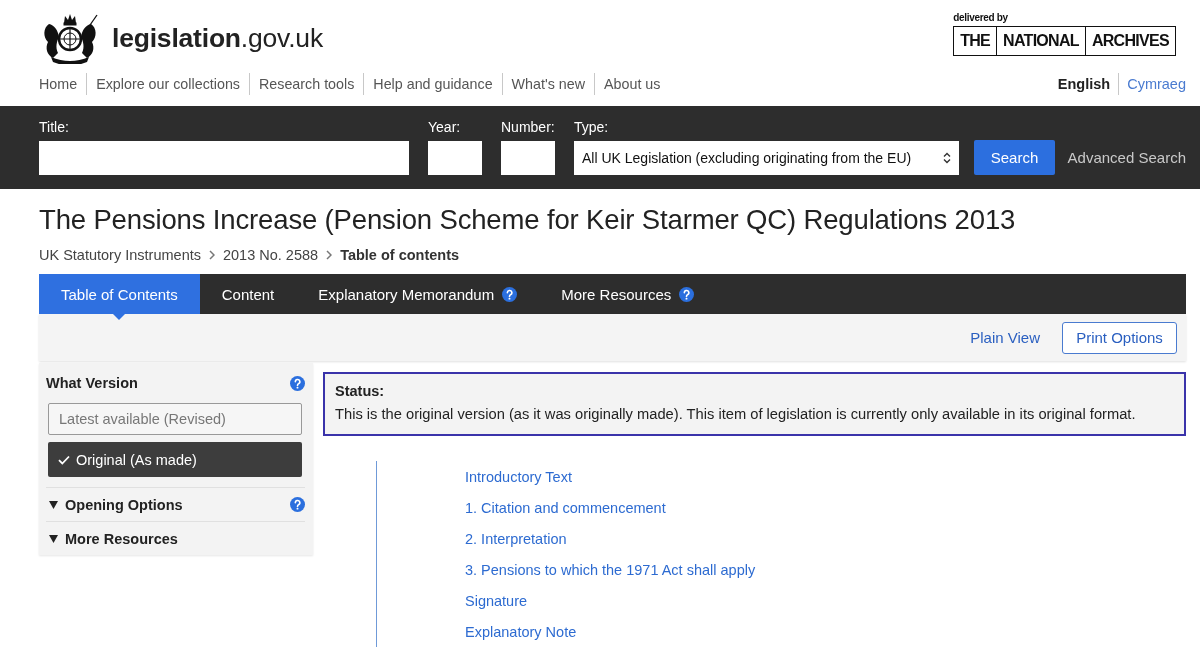 The image size is (1200, 650). Describe the element at coordinates (119, 317) in the screenshot. I see `tab-pointer-icon` at that location.